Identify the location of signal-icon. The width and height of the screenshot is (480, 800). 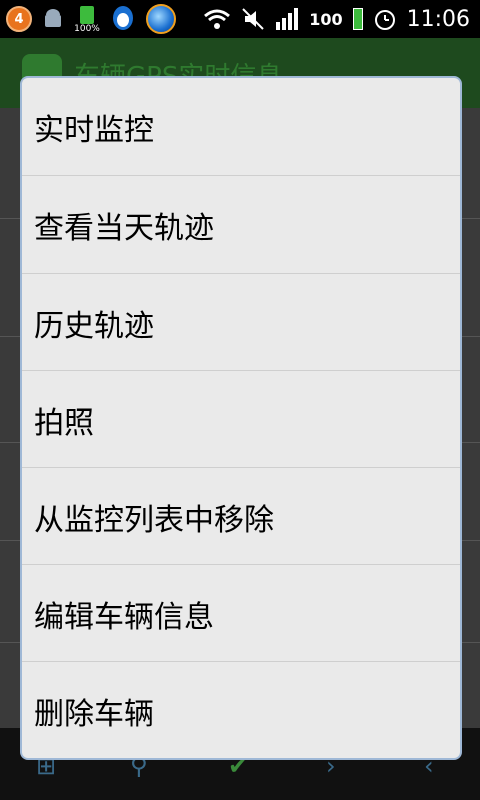
(287, 19).